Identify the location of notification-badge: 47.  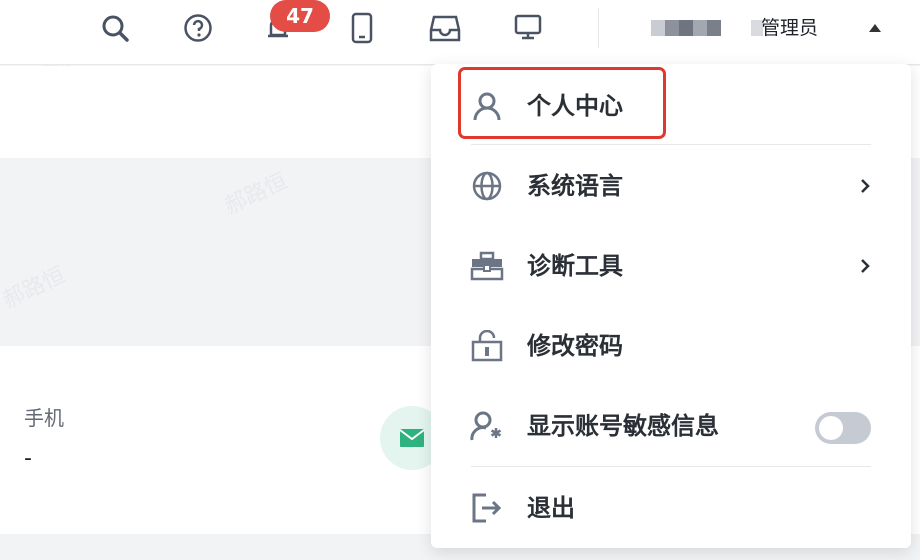
(300, 16).